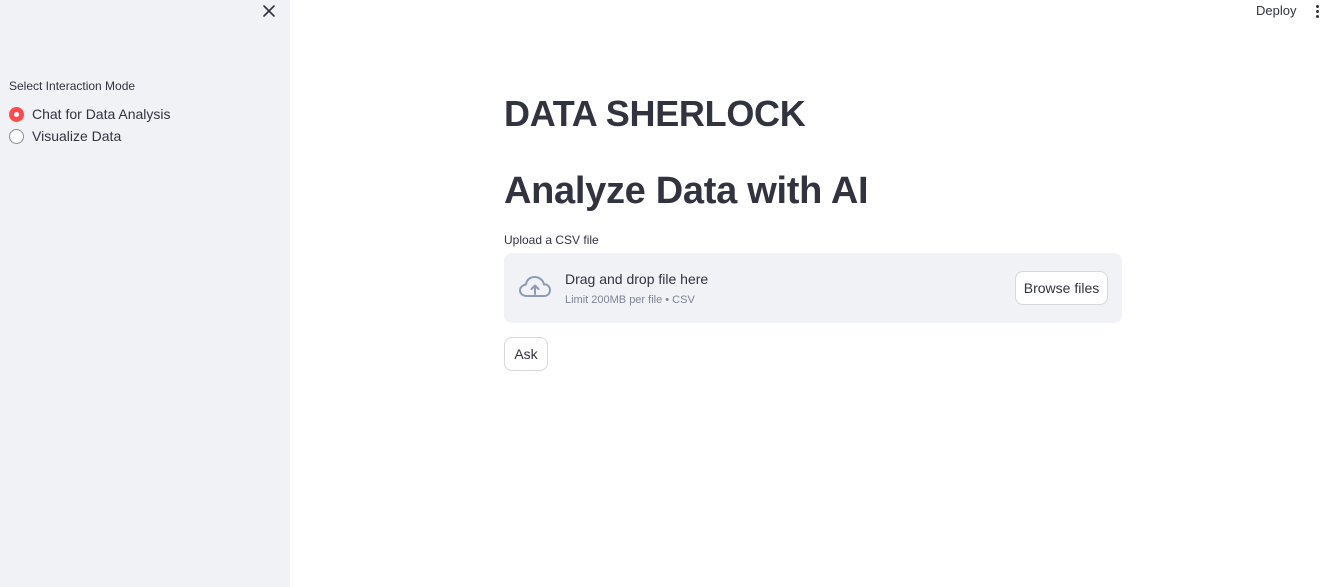  Describe the element at coordinates (77, 136) in the screenshot. I see `radio-option-label: Visualize Data` at that location.